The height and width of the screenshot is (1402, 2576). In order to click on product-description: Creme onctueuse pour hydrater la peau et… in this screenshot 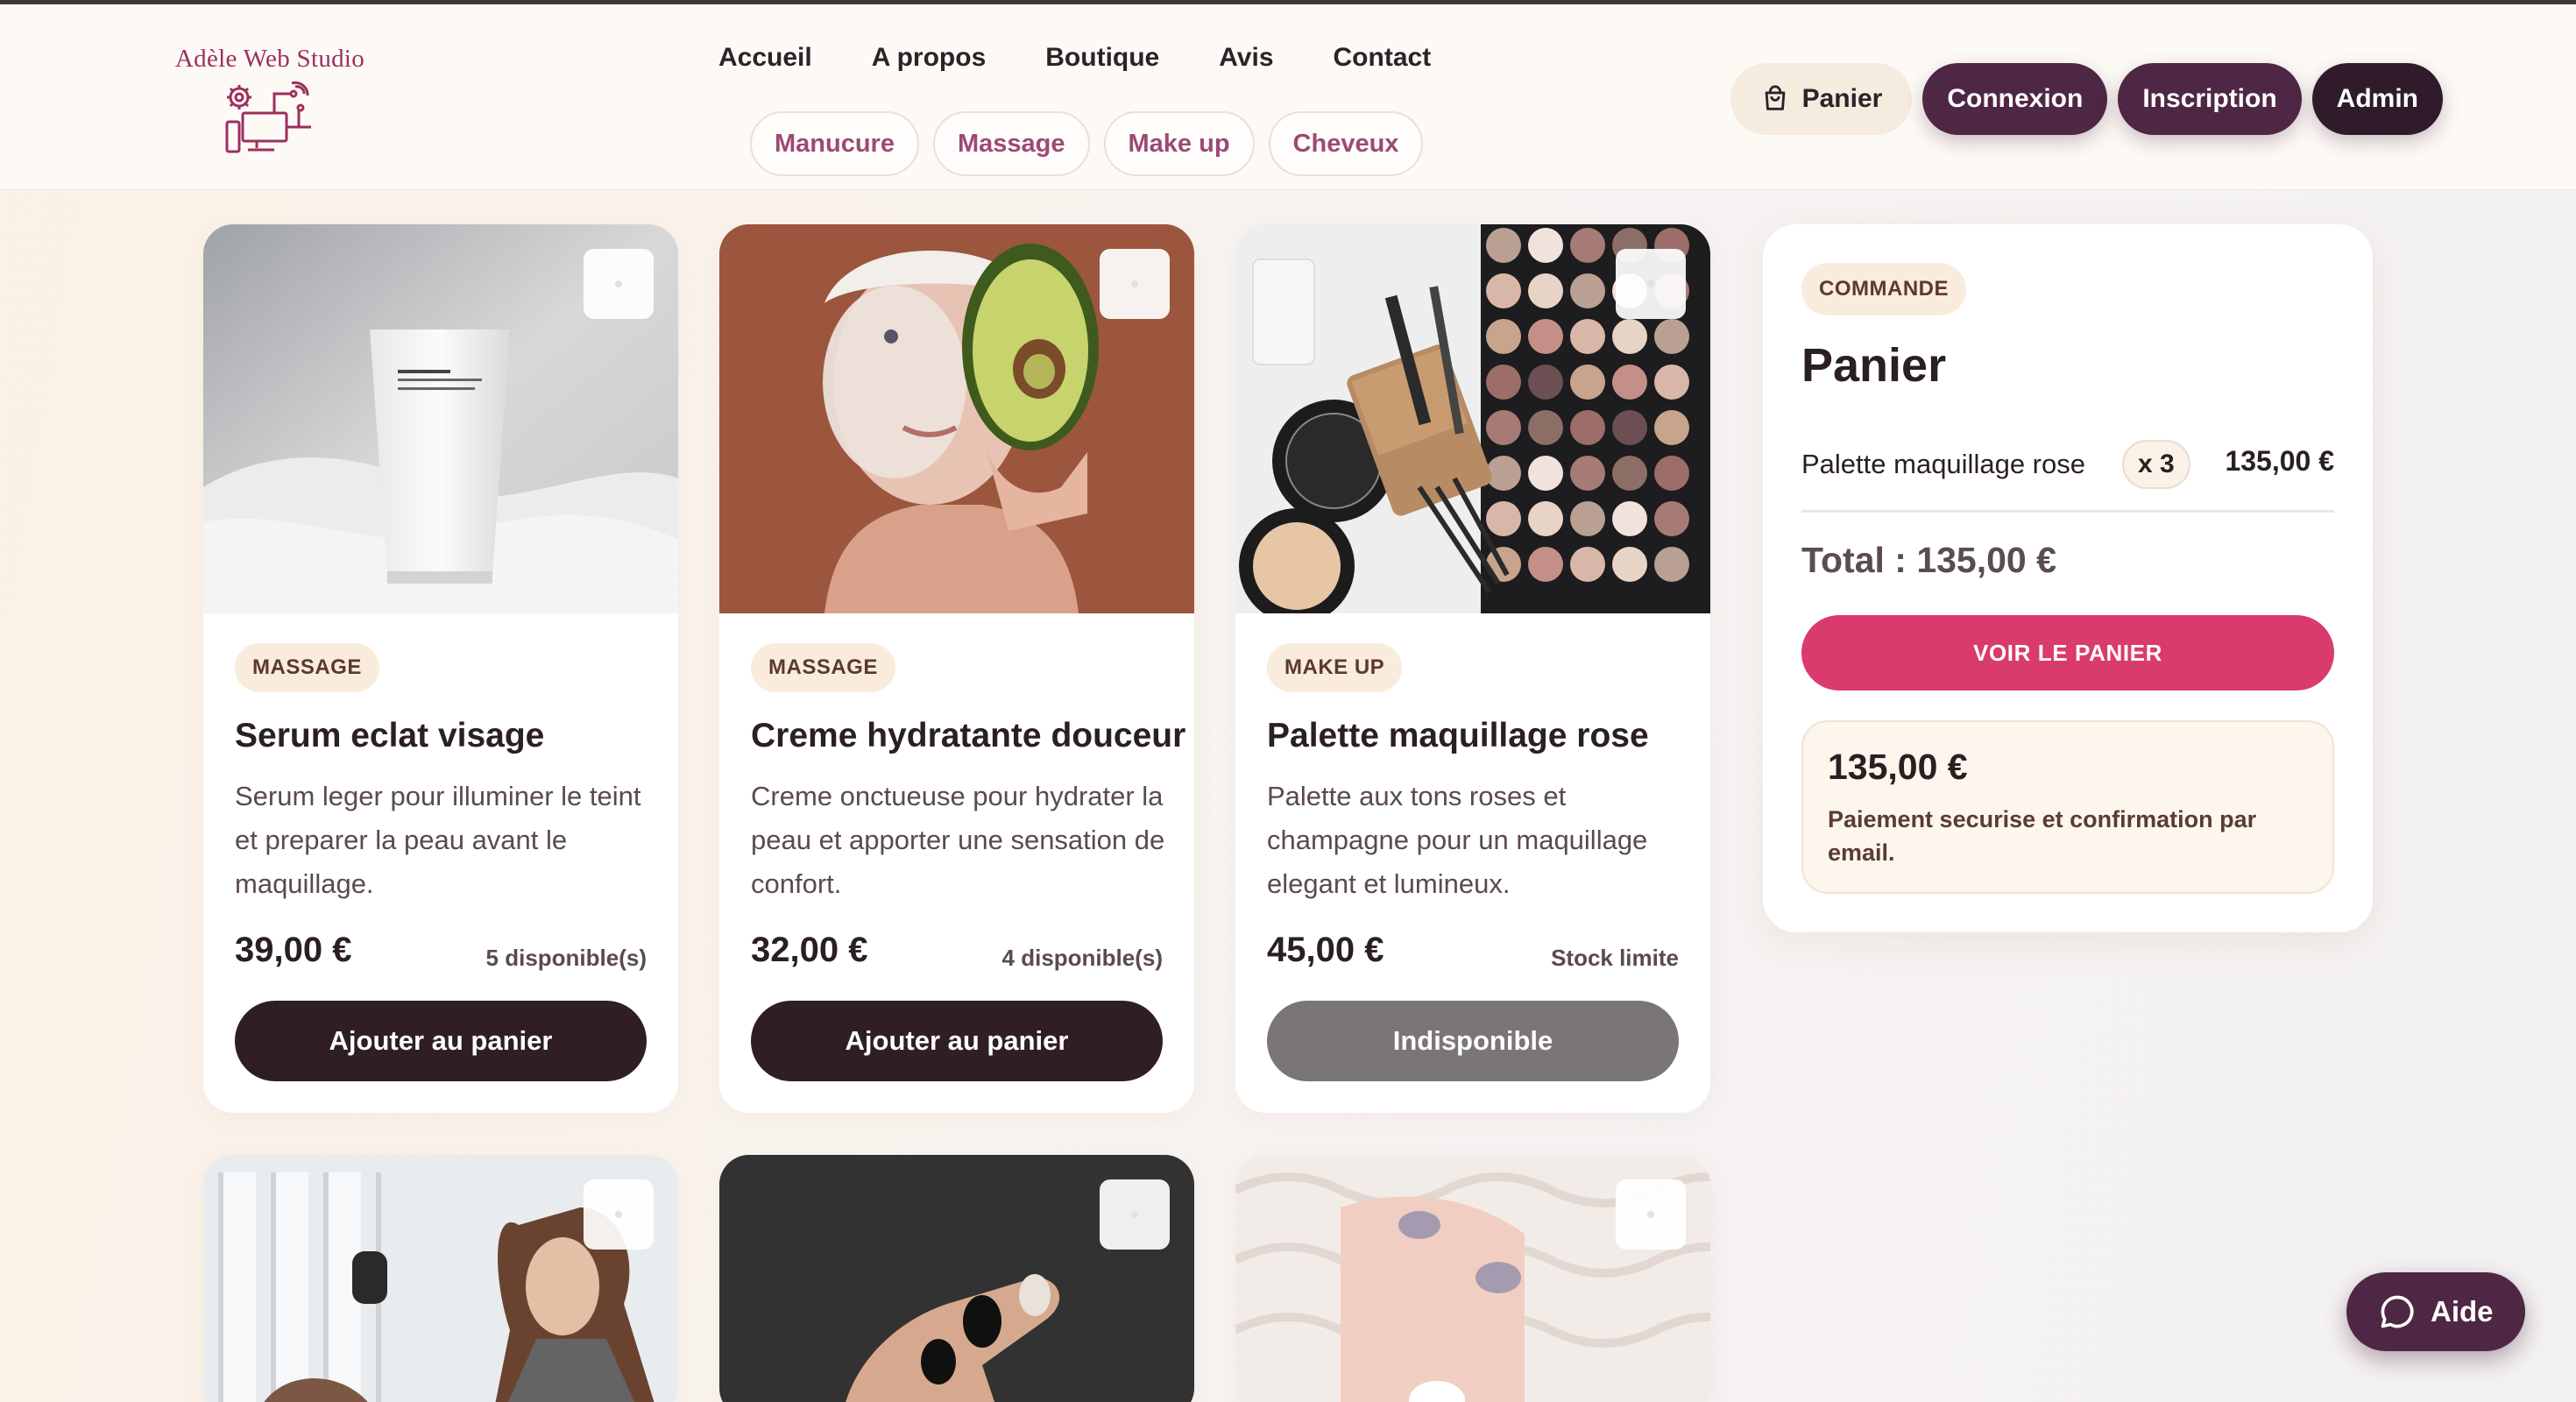, I will do `click(958, 840)`.